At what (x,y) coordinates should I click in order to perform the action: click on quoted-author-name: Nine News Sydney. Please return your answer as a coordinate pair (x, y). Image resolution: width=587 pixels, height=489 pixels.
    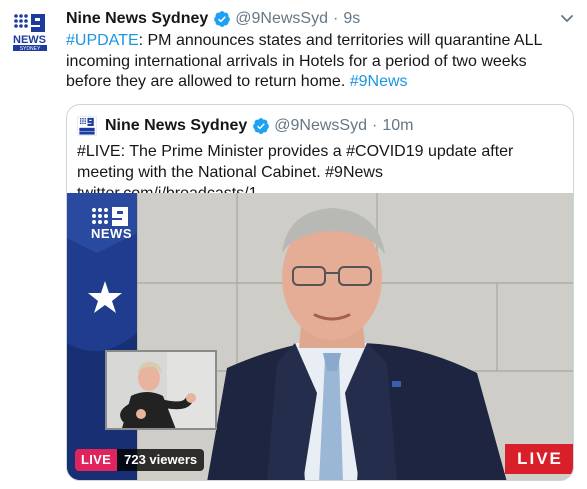
    Looking at the image, I should click on (176, 126).